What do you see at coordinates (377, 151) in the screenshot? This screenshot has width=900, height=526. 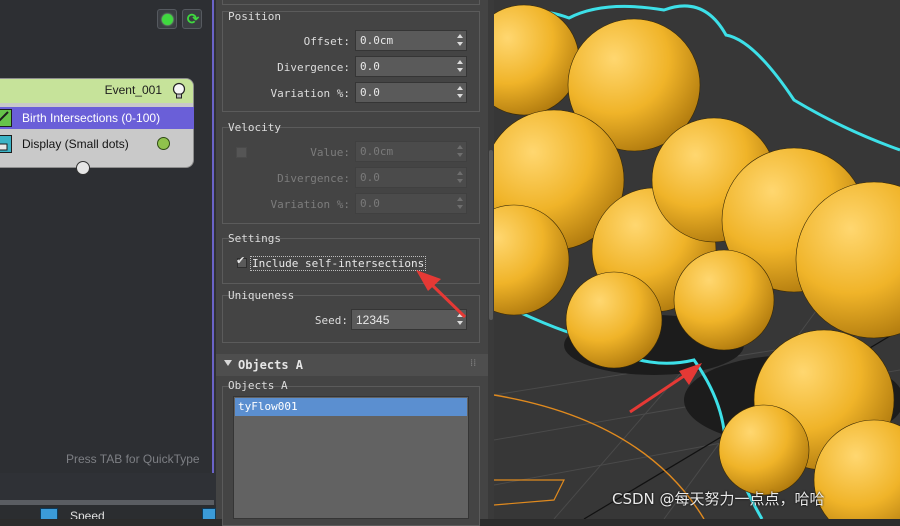 I see `velocity-value: 0.0cm` at bounding box center [377, 151].